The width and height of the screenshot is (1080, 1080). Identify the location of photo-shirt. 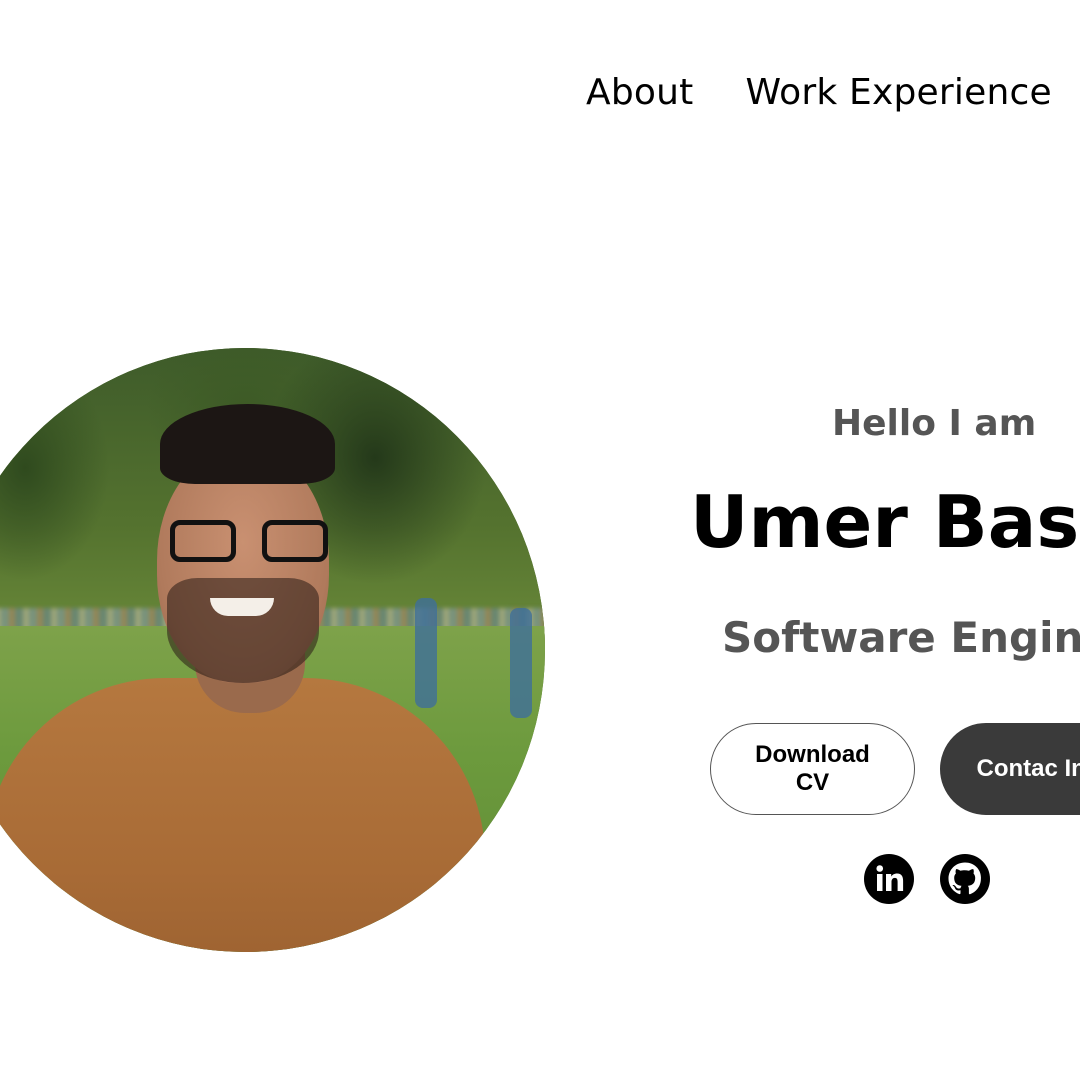
(242, 815).